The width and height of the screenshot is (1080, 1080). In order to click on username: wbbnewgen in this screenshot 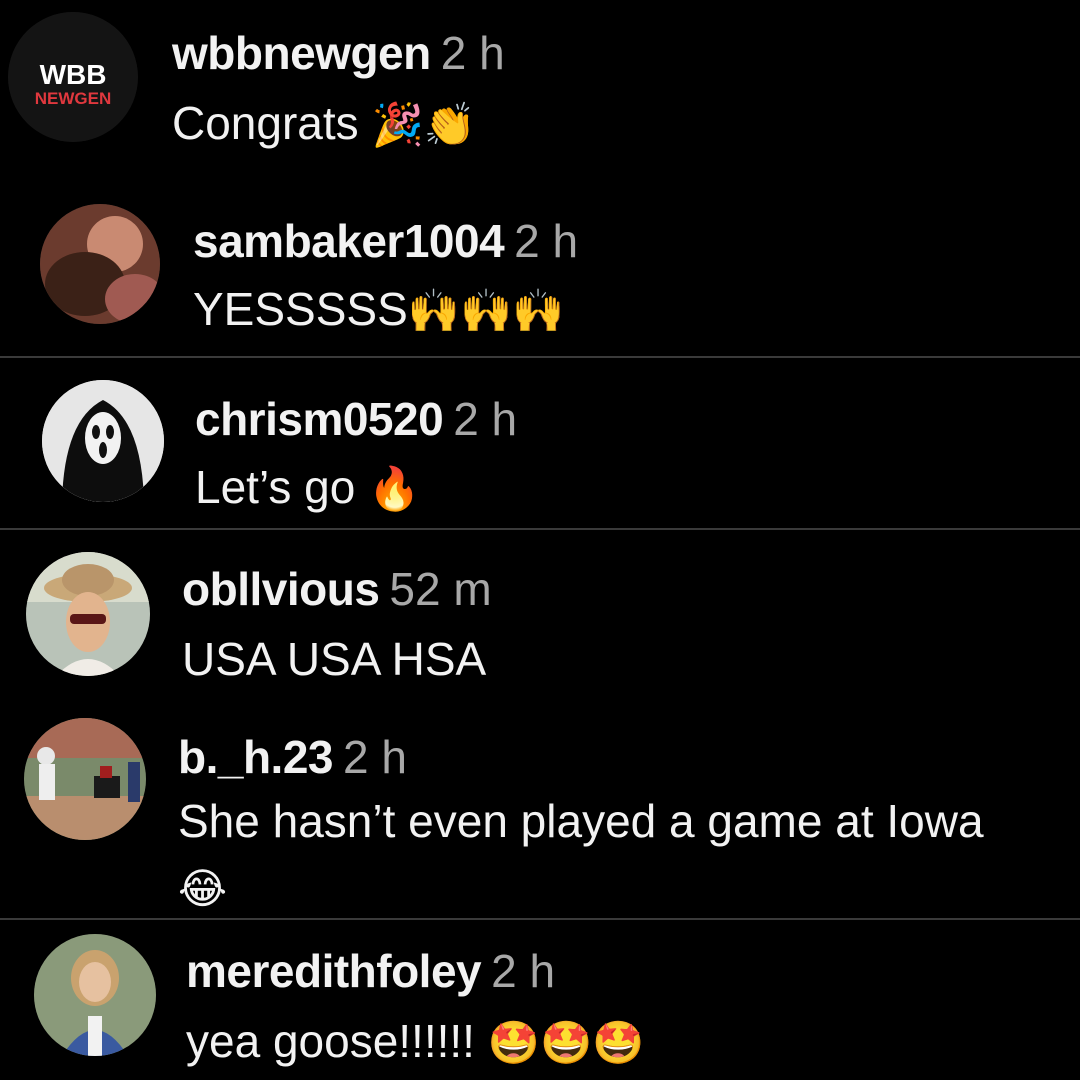, I will do `click(301, 53)`.